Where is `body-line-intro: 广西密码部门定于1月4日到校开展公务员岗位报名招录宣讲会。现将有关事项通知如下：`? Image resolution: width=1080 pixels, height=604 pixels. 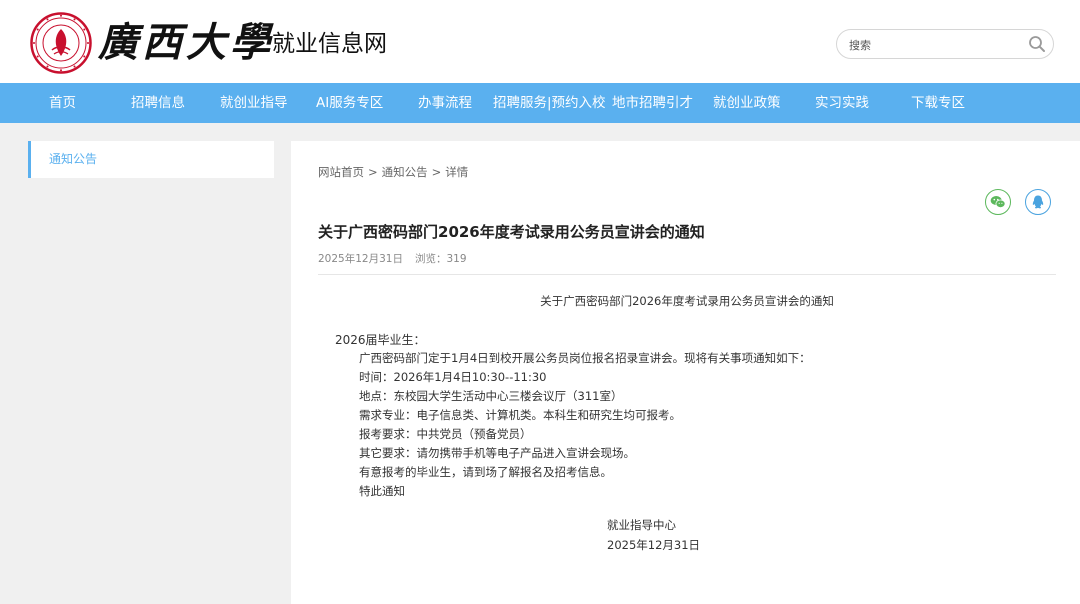
body-line-intro: 广西密码部门定于1月4日到校开展公务员岗位报名招录宣讲会。现将有关事项通知如下： is located at coordinates (585, 358).